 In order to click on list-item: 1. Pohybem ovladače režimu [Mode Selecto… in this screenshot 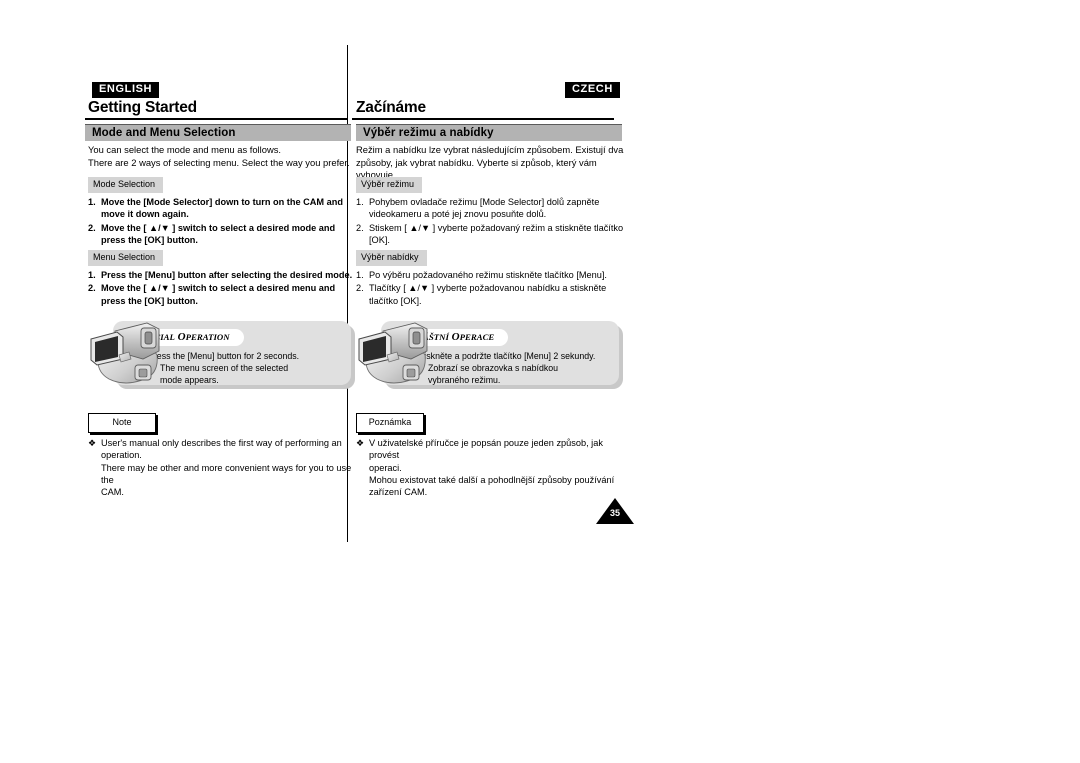, I will do `click(491, 208)`.